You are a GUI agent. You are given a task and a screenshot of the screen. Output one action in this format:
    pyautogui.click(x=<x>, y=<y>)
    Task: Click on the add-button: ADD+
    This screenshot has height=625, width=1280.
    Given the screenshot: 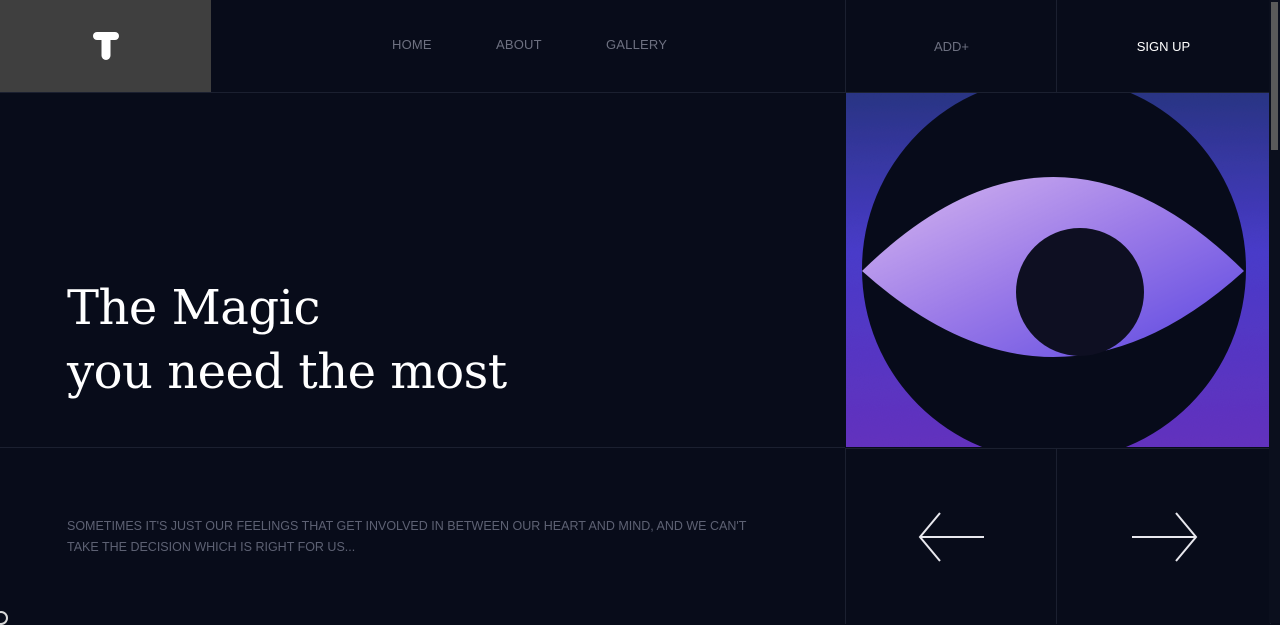 What is the action you would take?
    pyautogui.click(x=951, y=46)
    